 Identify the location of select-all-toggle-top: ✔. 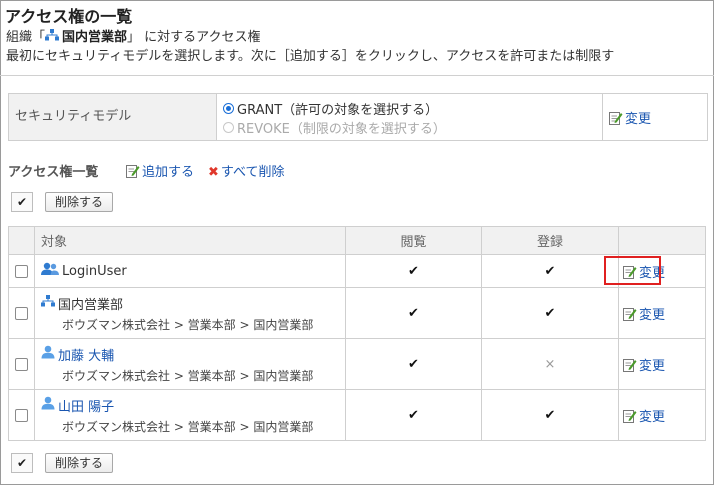
(22, 202).